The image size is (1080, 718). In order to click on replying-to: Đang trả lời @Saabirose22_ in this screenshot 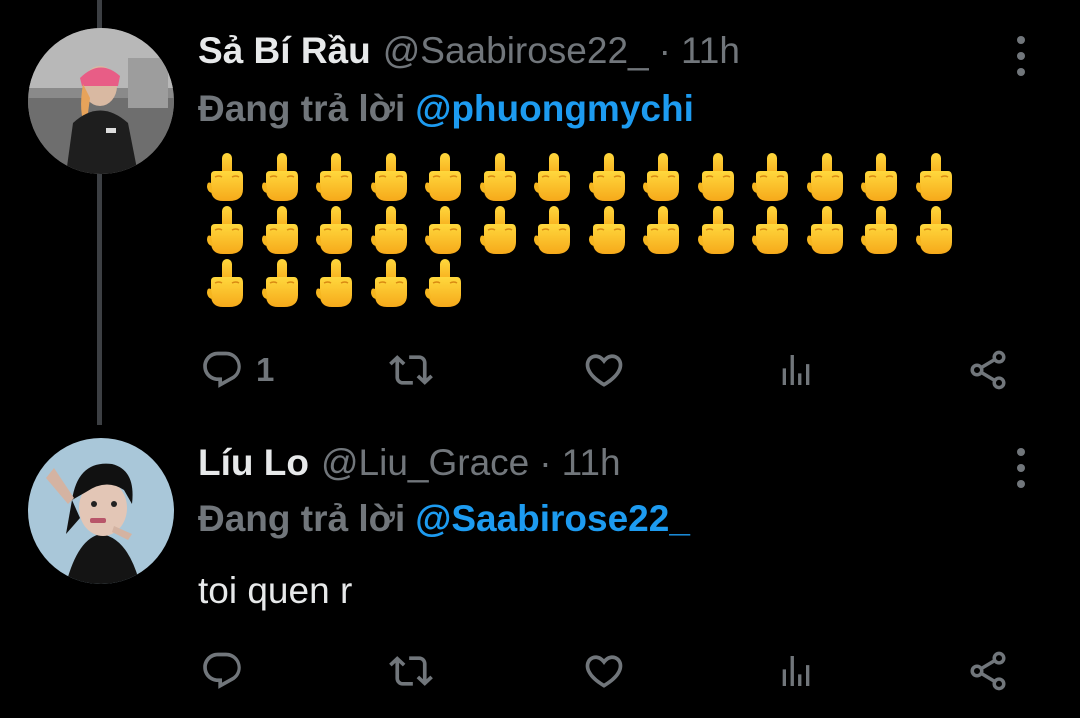, I will do `click(444, 519)`.